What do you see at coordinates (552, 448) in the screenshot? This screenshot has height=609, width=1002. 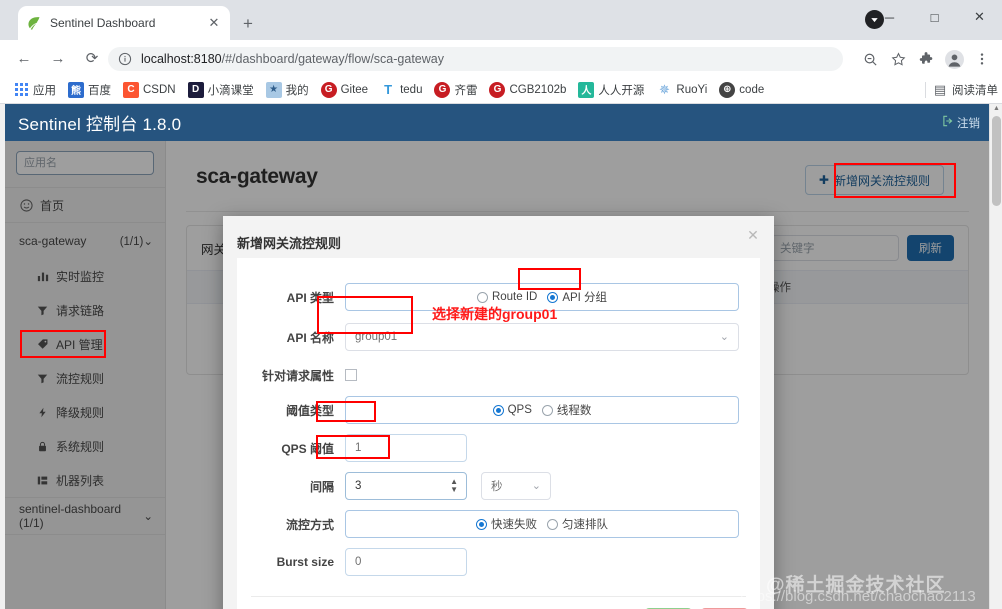 I see `qps-threshold-wrap: 1` at bounding box center [552, 448].